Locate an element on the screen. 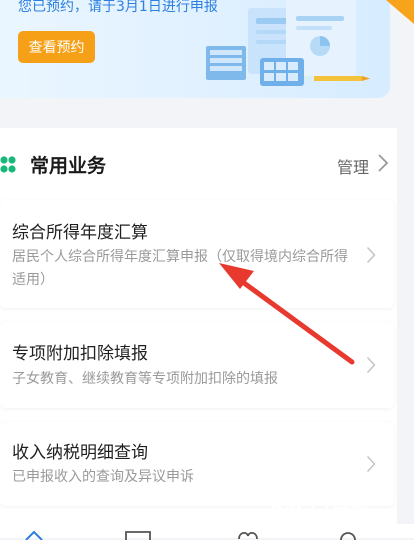  home-tab-icon is located at coordinates (34, 535).